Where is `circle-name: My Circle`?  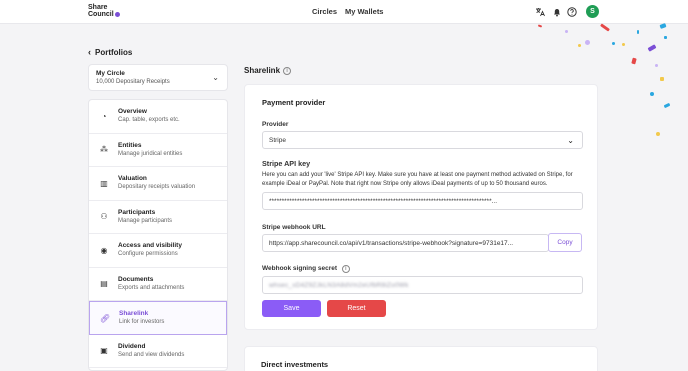
circle-name: My Circle is located at coordinates (110, 73).